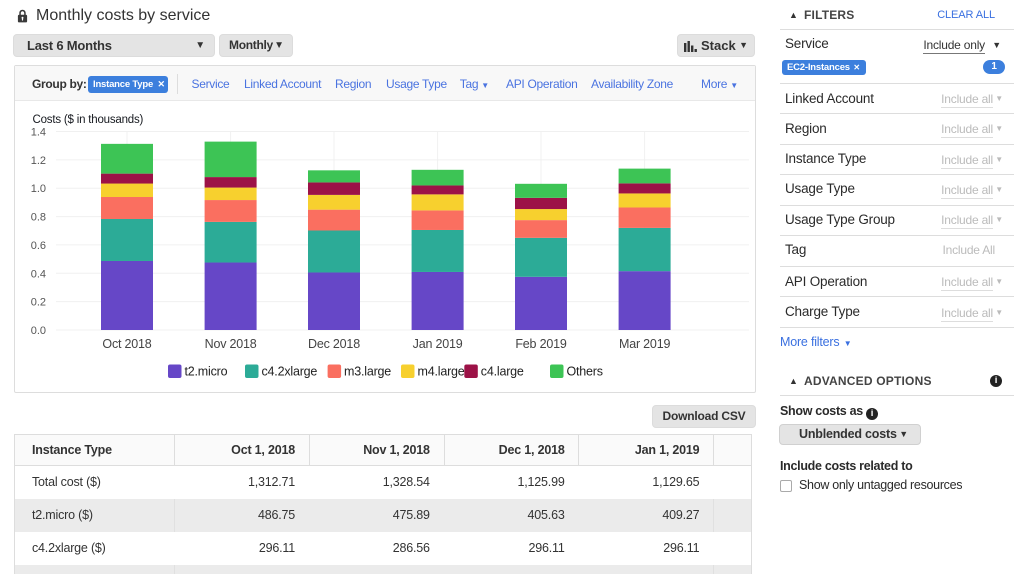 The image size is (1024, 574). Describe the element at coordinates (367, 372) in the screenshot. I see `svg-text: m3.large` at that location.